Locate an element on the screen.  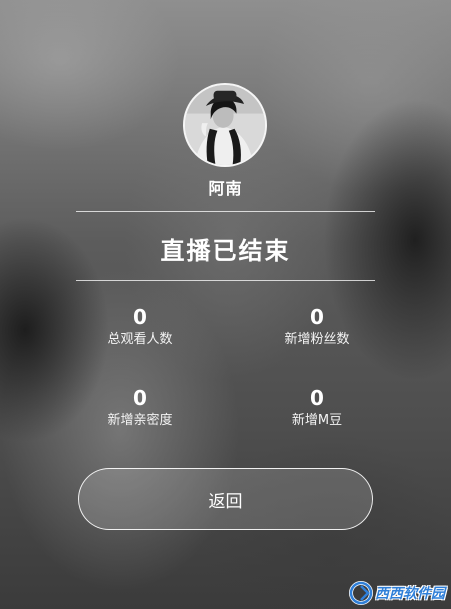
divider-top is located at coordinates (225, 211).